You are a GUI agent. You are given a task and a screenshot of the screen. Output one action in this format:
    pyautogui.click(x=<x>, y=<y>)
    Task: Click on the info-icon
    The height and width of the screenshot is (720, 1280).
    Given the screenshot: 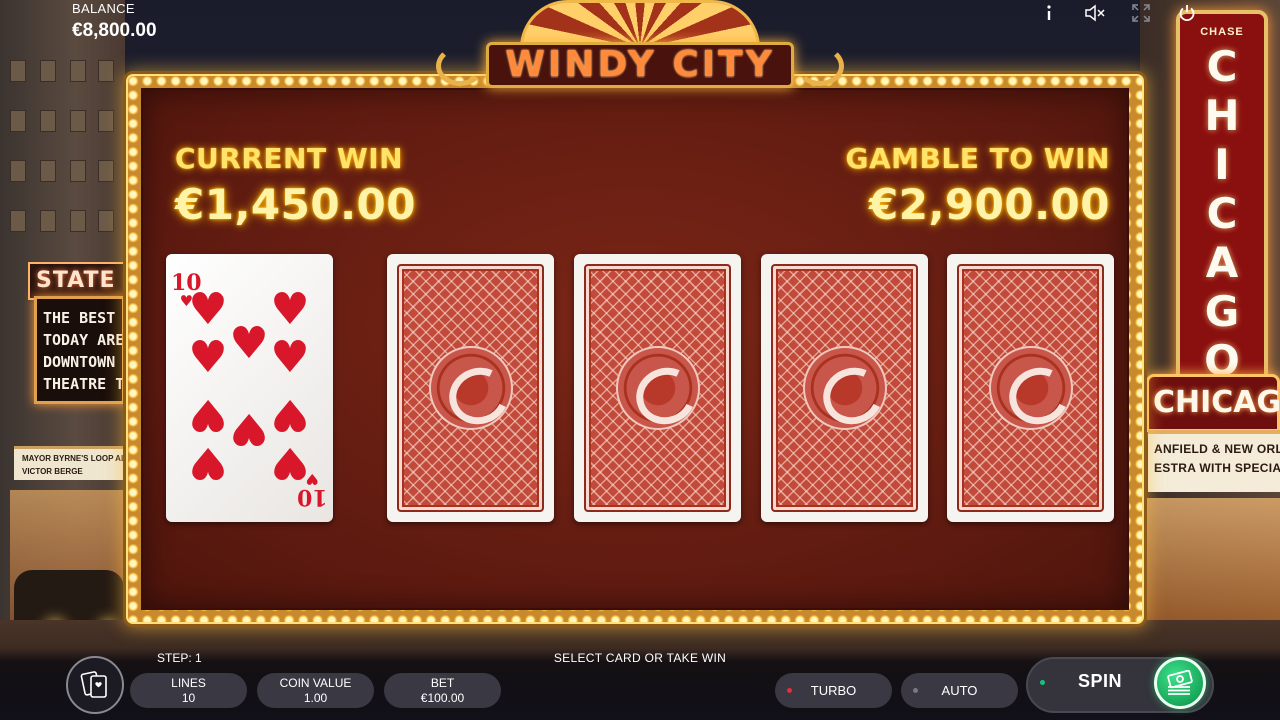 What is the action you would take?
    pyautogui.click(x=1049, y=13)
    